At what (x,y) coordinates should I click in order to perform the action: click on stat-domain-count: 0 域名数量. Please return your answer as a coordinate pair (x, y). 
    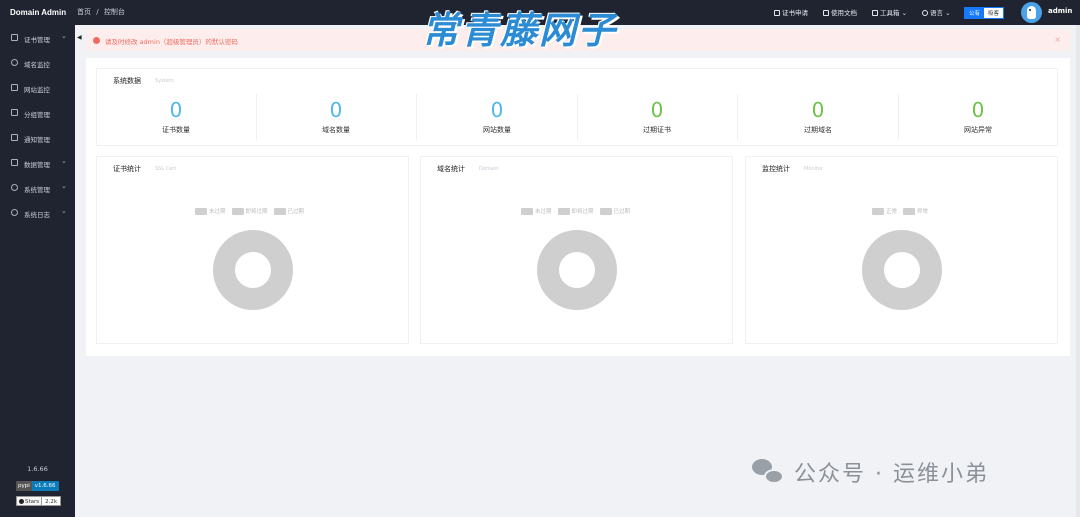
    Looking at the image, I should click on (336, 121).